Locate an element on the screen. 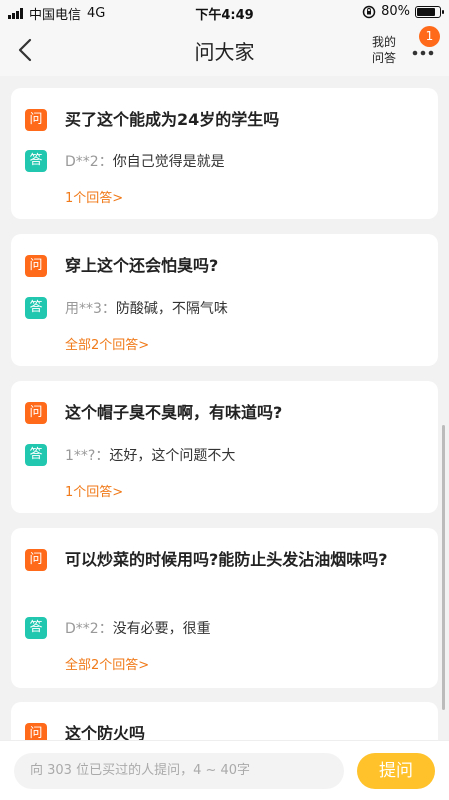 The height and width of the screenshot is (800, 449). my-answers-button: 我的 问答 is located at coordinates (384, 50).